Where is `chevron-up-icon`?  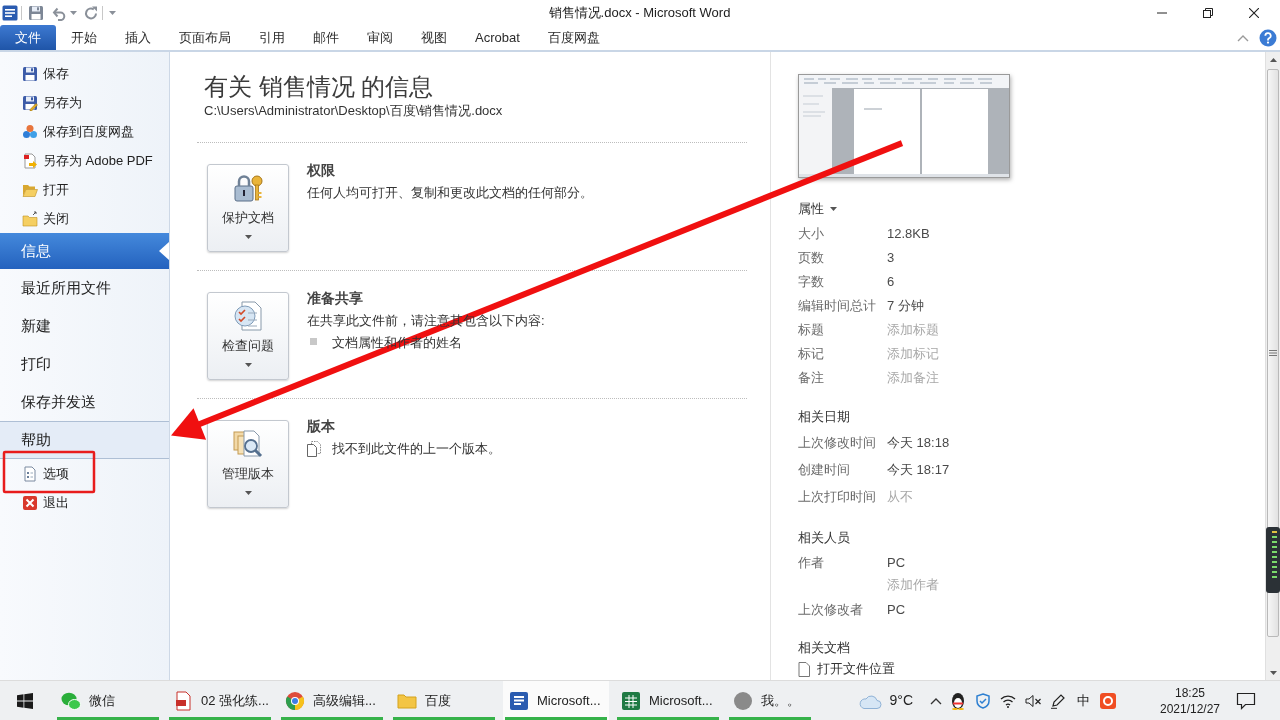 chevron-up-icon is located at coordinates (936, 700).